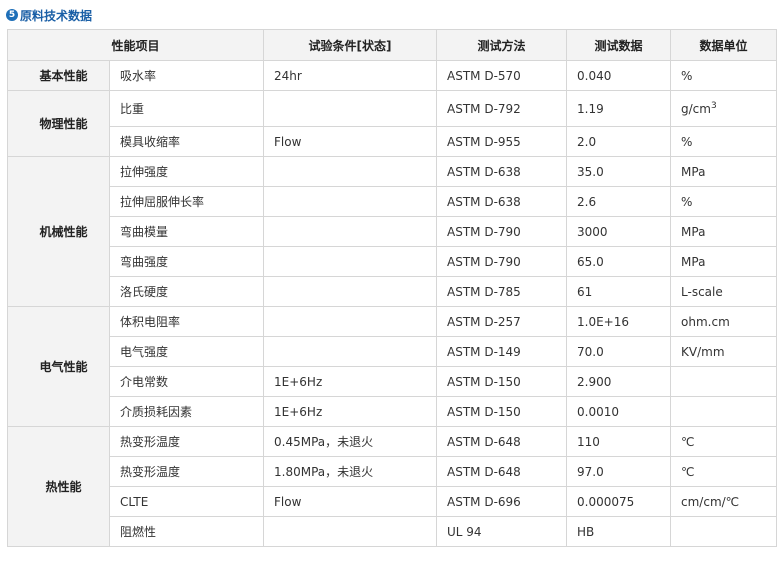 The image size is (777, 576). What do you see at coordinates (502, 171) in the screenshot?
I see `cell-method: ASTM D-638` at bounding box center [502, 171].